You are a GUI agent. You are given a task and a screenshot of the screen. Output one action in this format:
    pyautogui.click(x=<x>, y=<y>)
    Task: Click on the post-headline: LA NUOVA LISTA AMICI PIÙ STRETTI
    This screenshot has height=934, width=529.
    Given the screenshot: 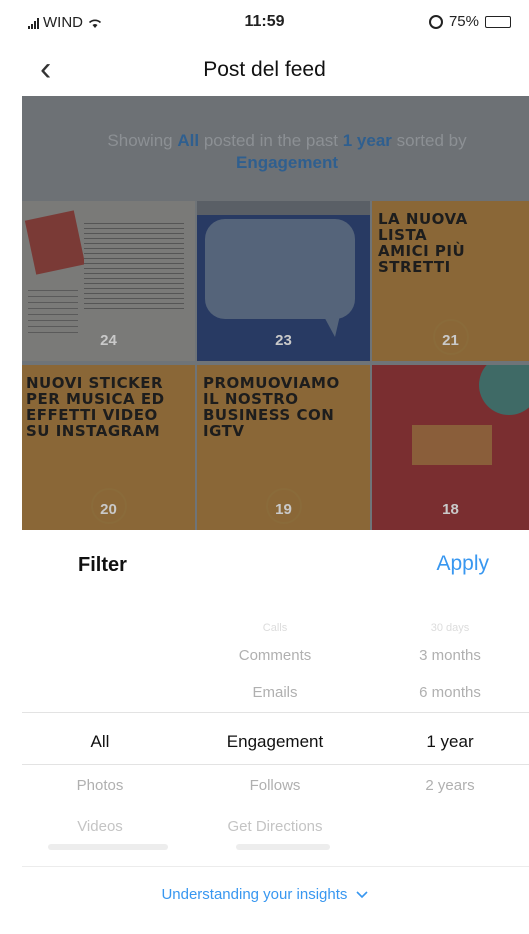 What is the action you would take?
    pyautogui.click(x=423, y=243)
    